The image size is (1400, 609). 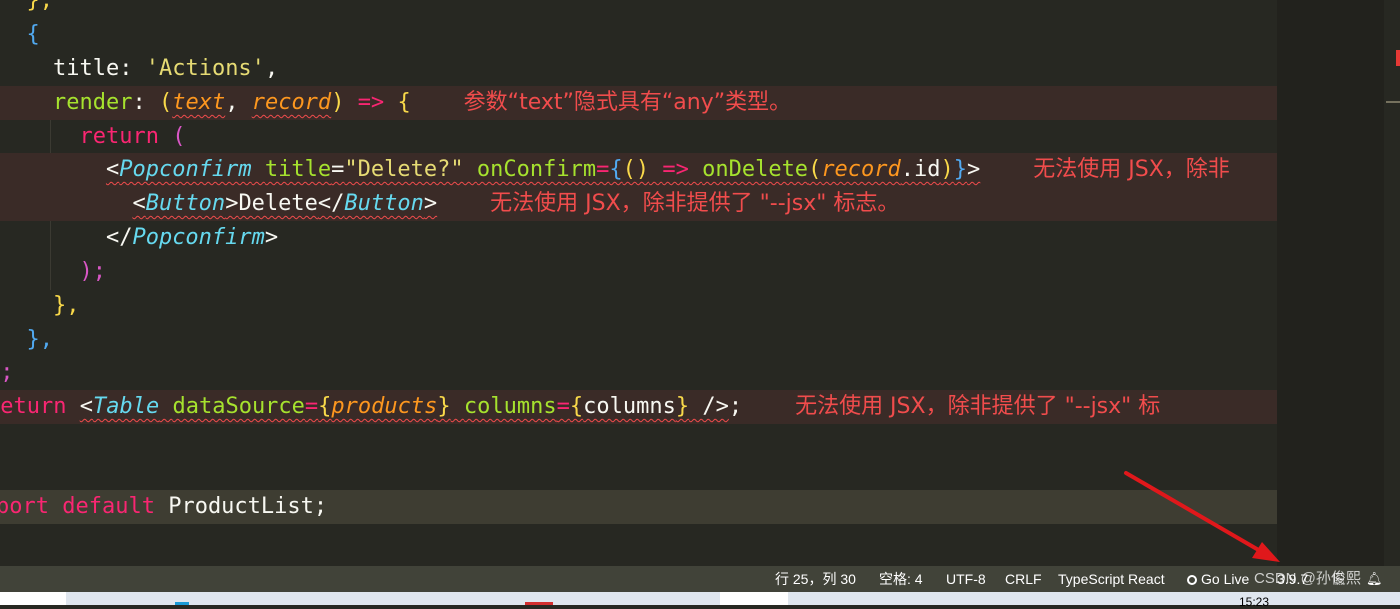 What do you see at coordinates (966, 579) in the screenshot?
I see `encoding-status: UTF-8` at bounding box center [966, 579].